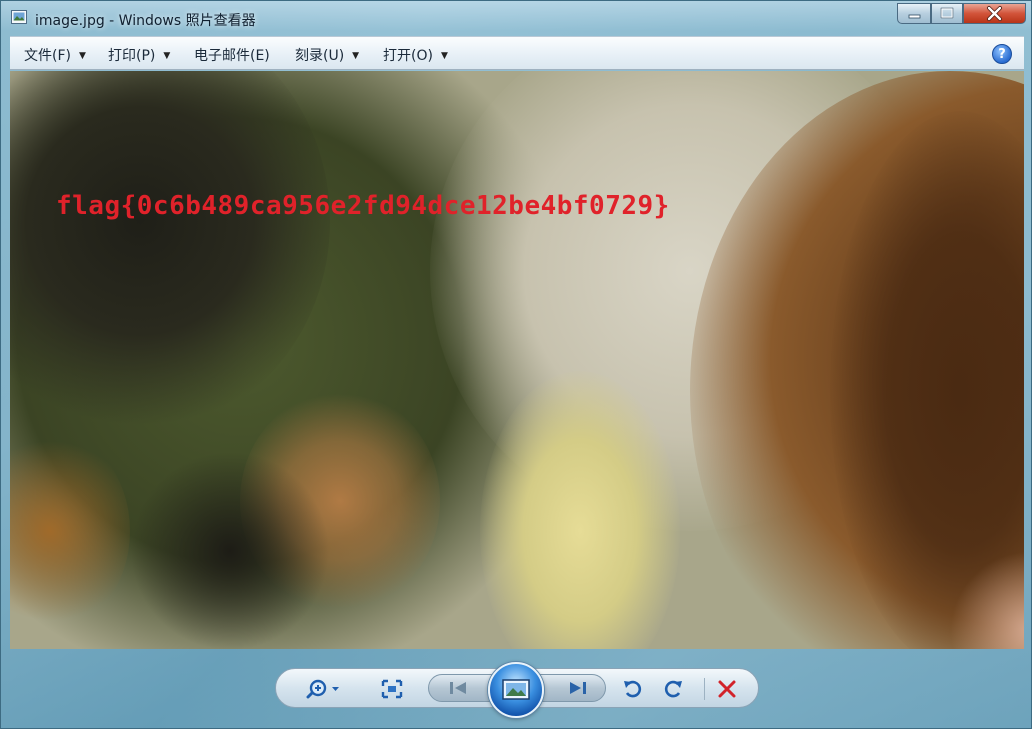 The height and width of the screenshot is (729, 1032). What do you see at coordinates (145, 21) in the screenshot?
I see `window-title: image.jpg - Windows 照片查看器` at bounding box center [145, 21].